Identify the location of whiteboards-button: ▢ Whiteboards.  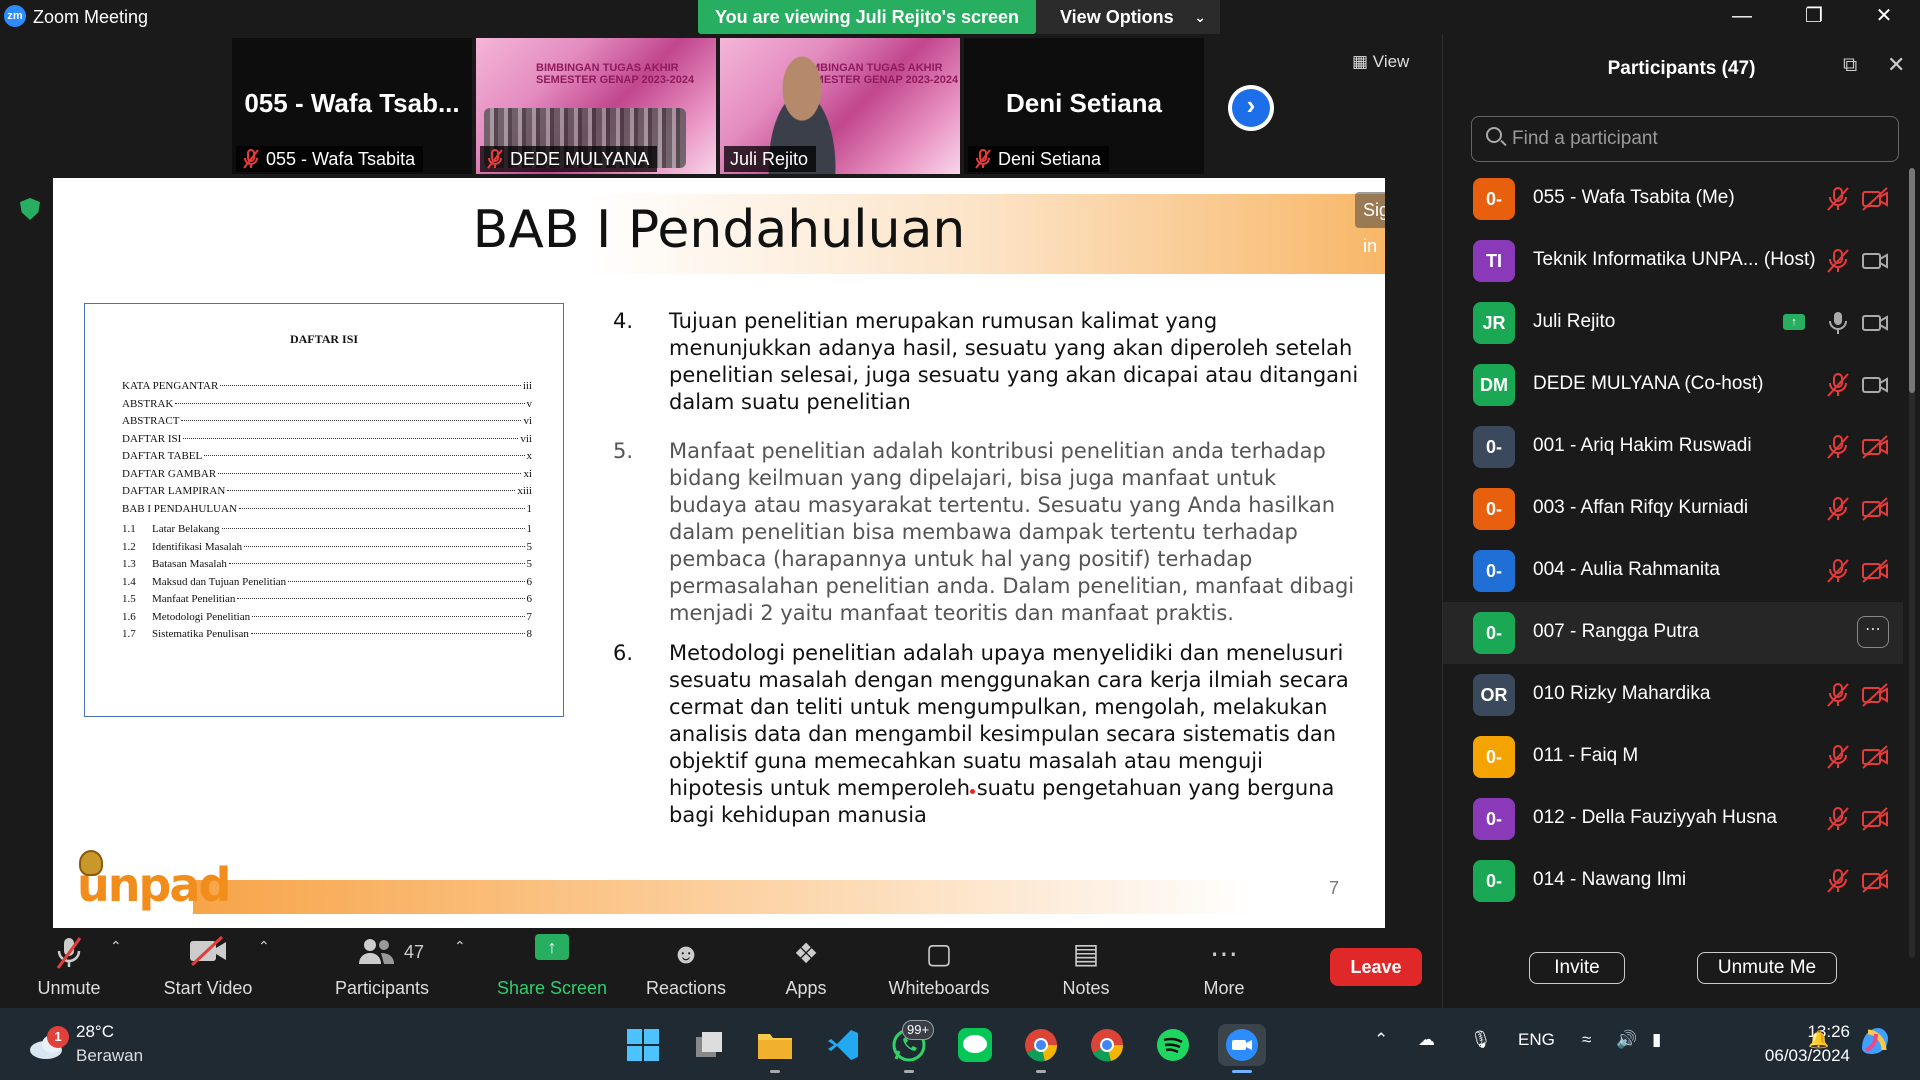
(939, 968).